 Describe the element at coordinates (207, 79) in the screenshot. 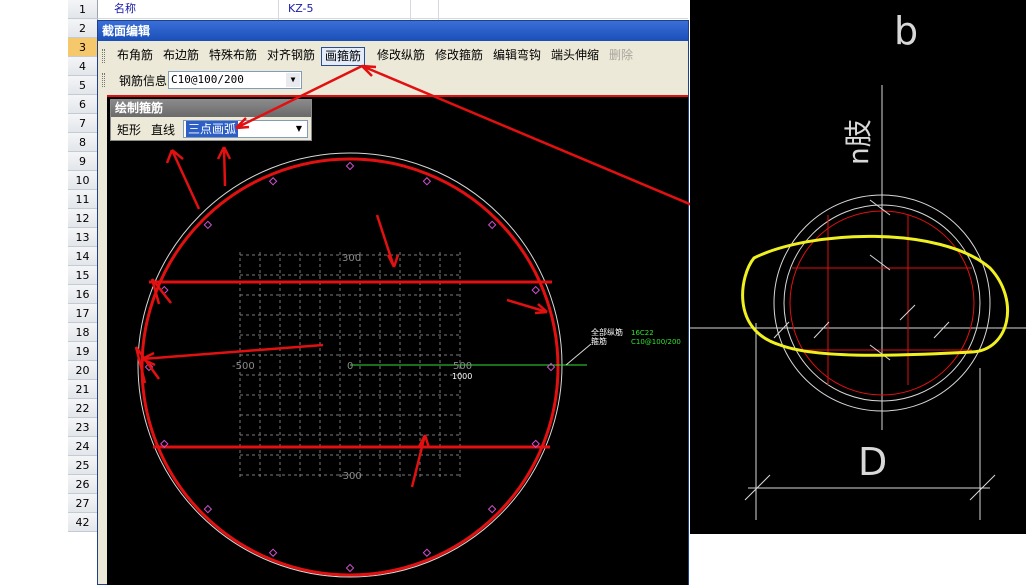

I see `rebar-info-value: C10@100/200` at that location.